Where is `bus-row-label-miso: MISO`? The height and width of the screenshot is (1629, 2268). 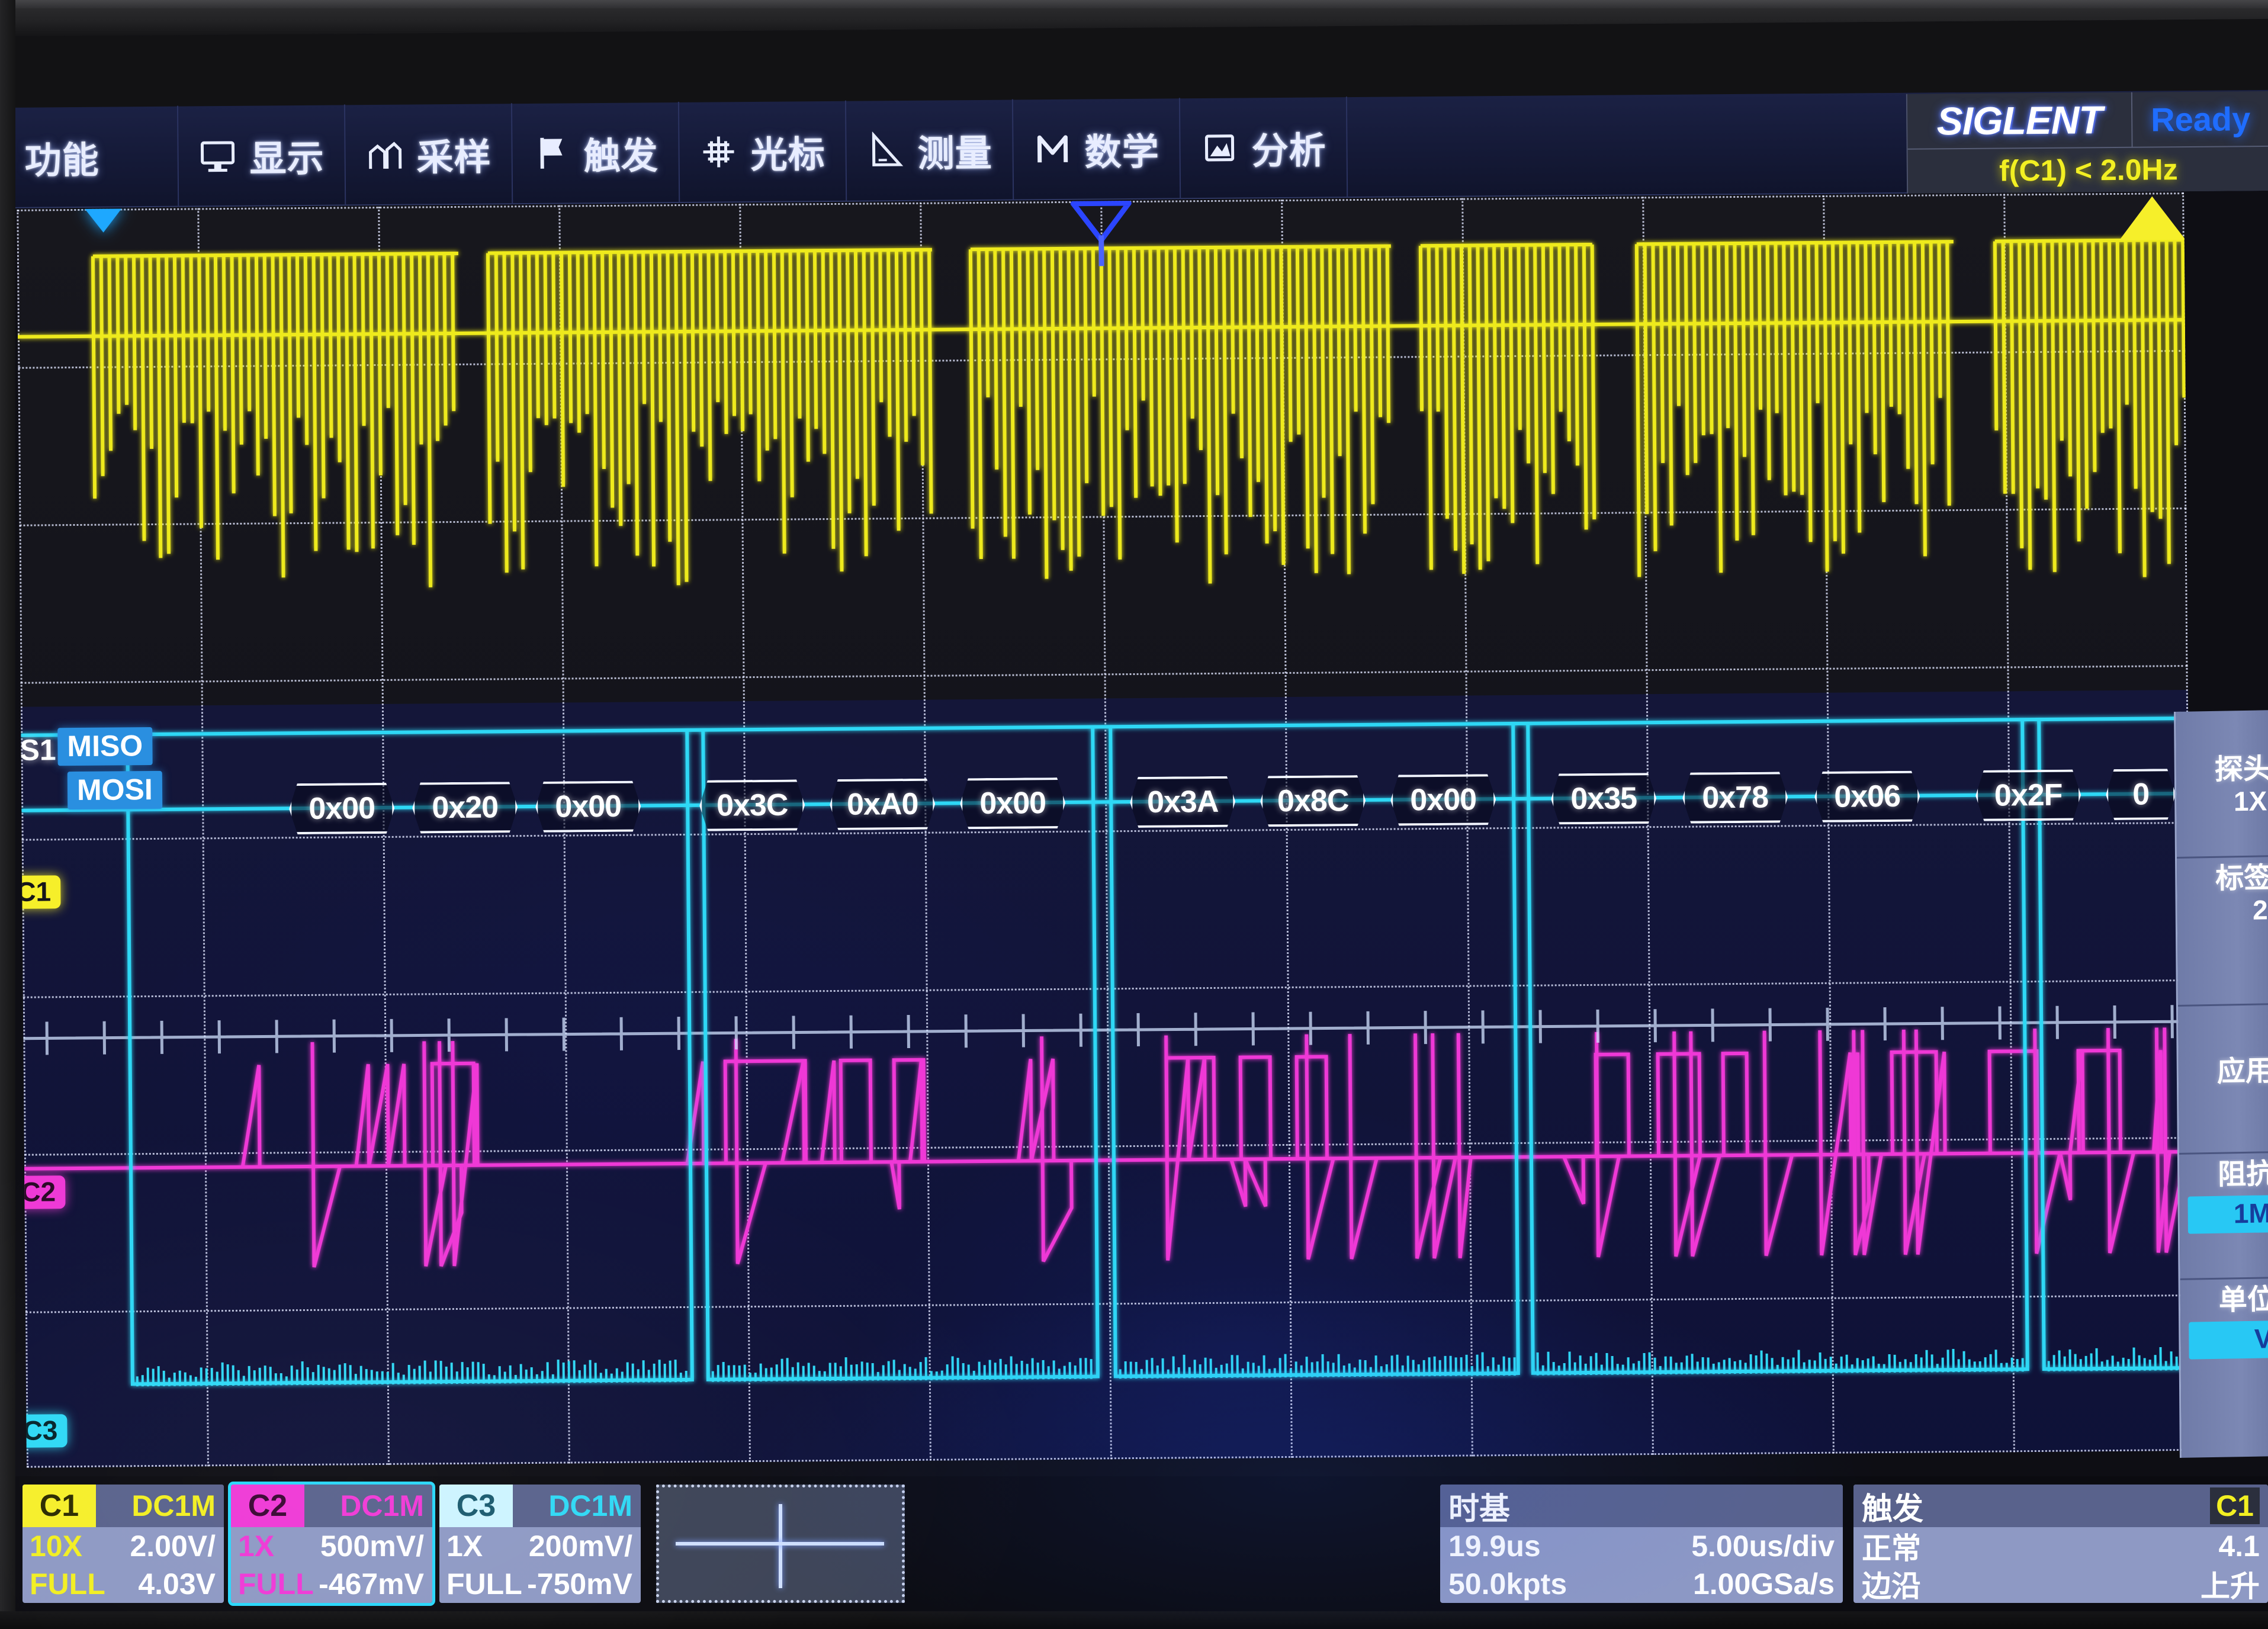
bus-row-label-miso: MISO is located at coordinates (105, 746).